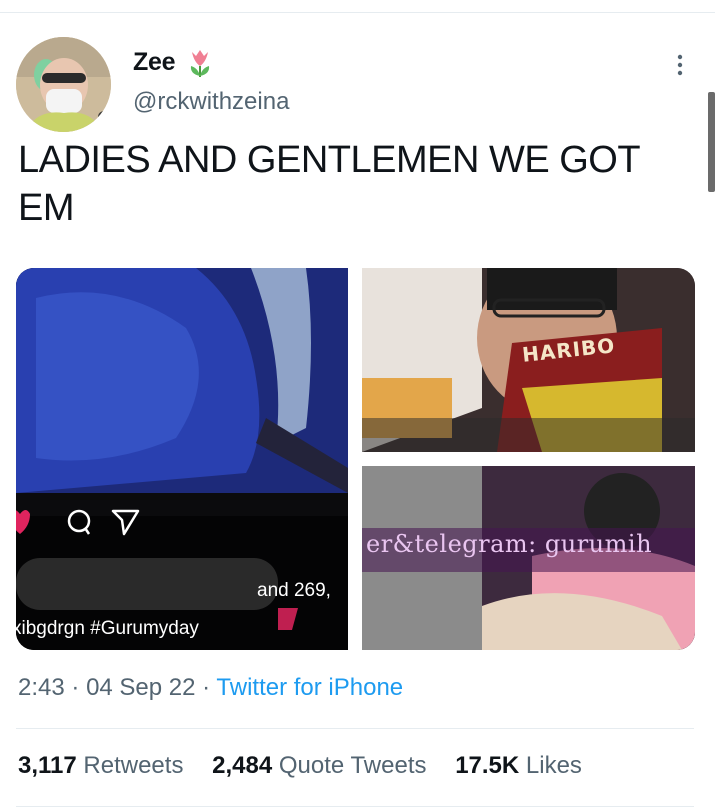  What do you see at coordinates (329, 184) in the screenshot?
I see `tweet-text: LADIES AND GENTLEMEN WE GOT EM` at bounding box center [329, 184].